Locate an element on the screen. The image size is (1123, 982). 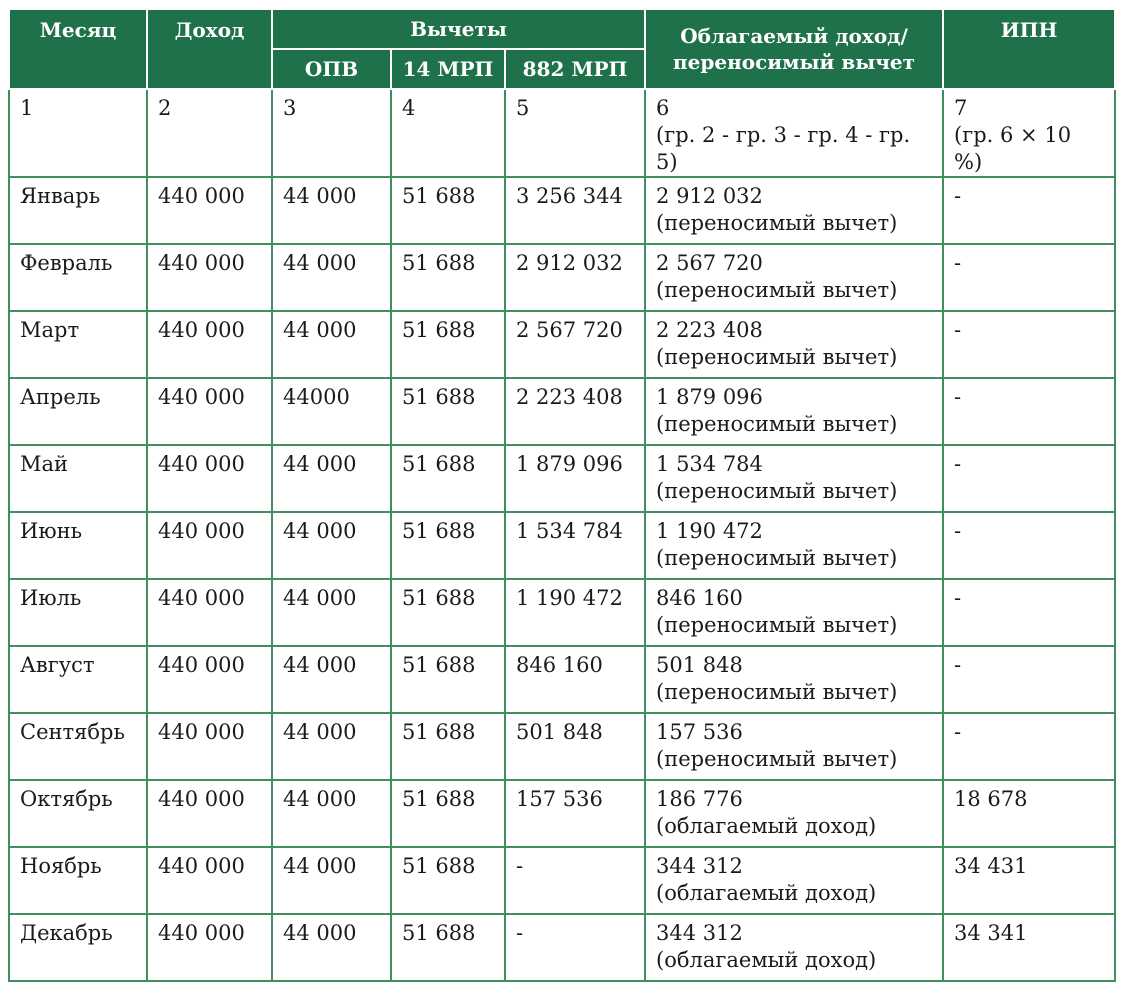
cell-taxable-value: 2 567 720 is located at coordinates (709, 263).